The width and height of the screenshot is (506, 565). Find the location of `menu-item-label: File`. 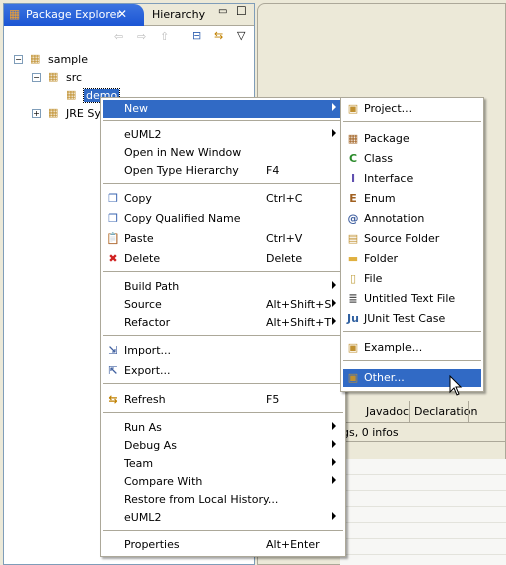

menu-item-label: File is located at coordinates (373, 278).